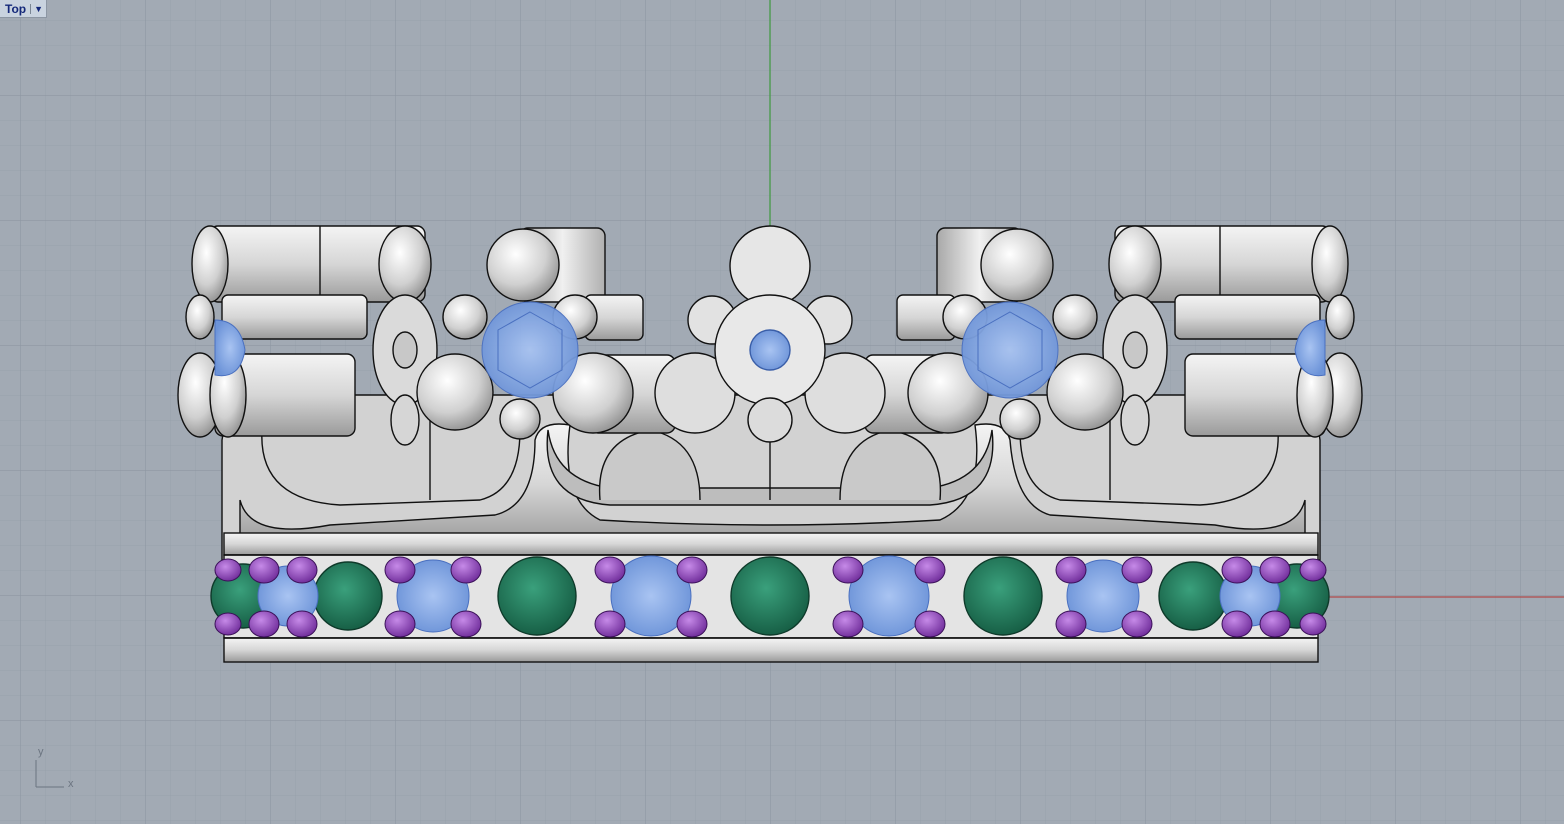 The image size is (1564, 824). Describe the element at coordinates (36, 8) in the screenshot. I see `caret-down-icon: ▼` at that location.